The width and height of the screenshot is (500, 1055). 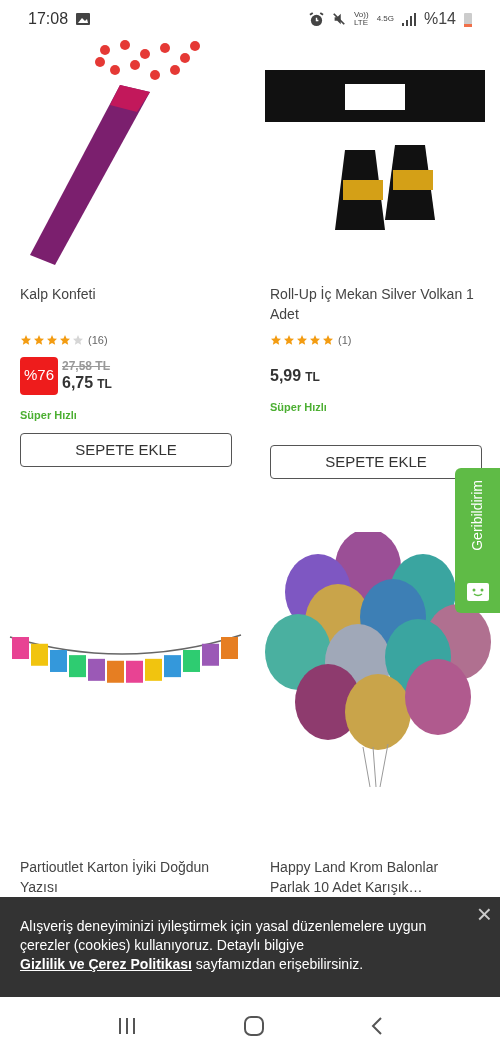 I want to click on recent-apps-icon, so click(x=127, y=1026).